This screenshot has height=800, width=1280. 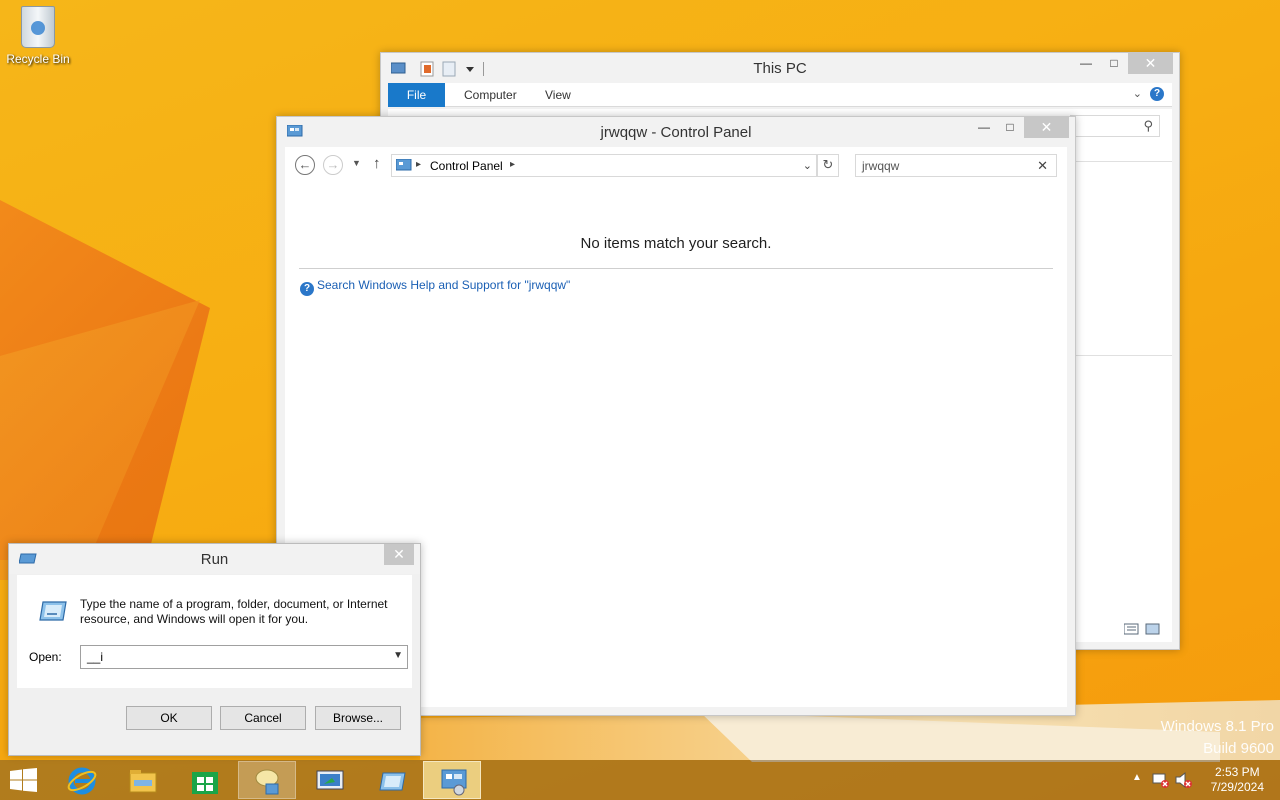 I want to click on ok-button: OK, so click(x=169, y=718).